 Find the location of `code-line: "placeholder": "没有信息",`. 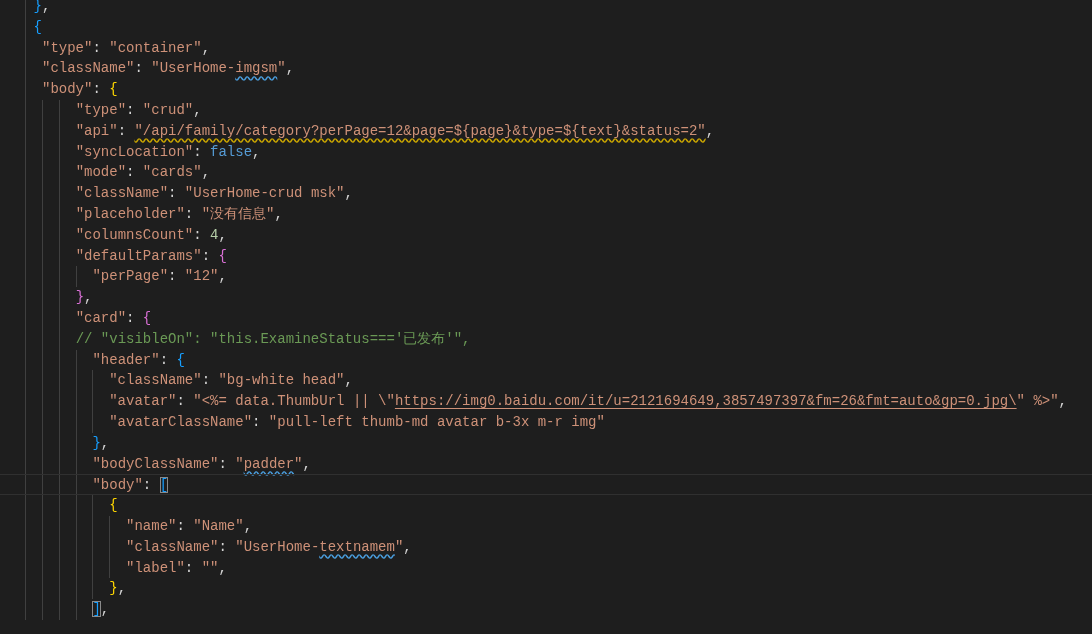

code-line: "placeholder": "没有信息", is located at coordinates (179, 213).